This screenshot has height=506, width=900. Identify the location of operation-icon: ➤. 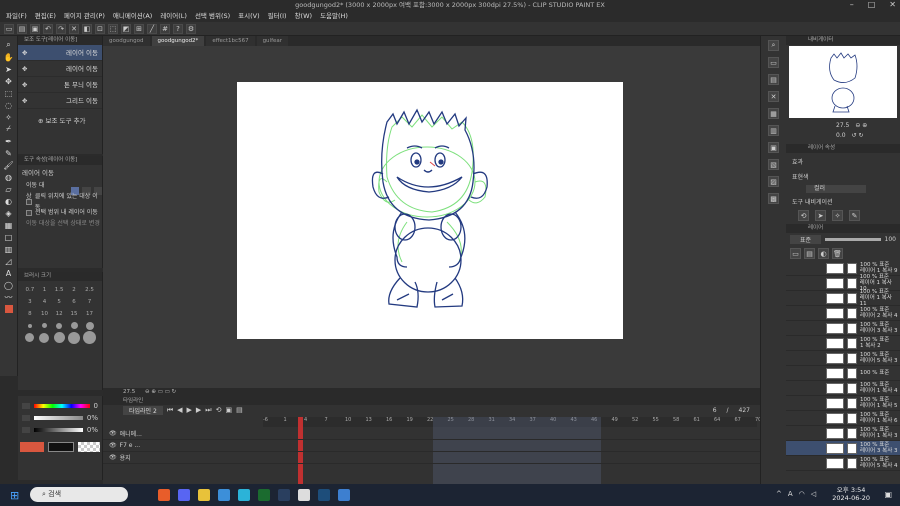
(8, 69).